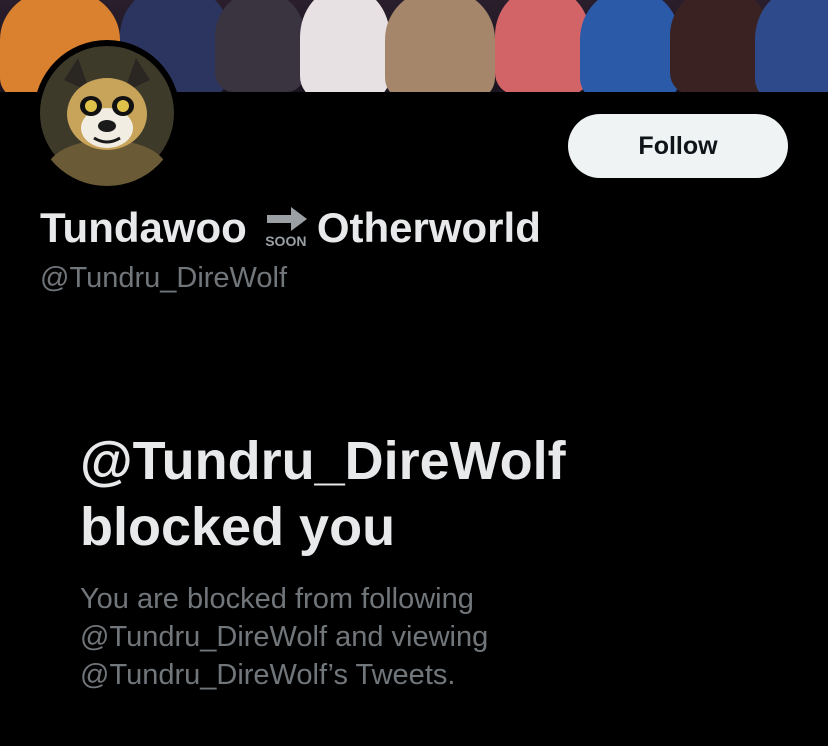 This screenshot has height=746, width=828. I want to click on profile-handle: @Tundru_DireWolf, so click(164, 278).